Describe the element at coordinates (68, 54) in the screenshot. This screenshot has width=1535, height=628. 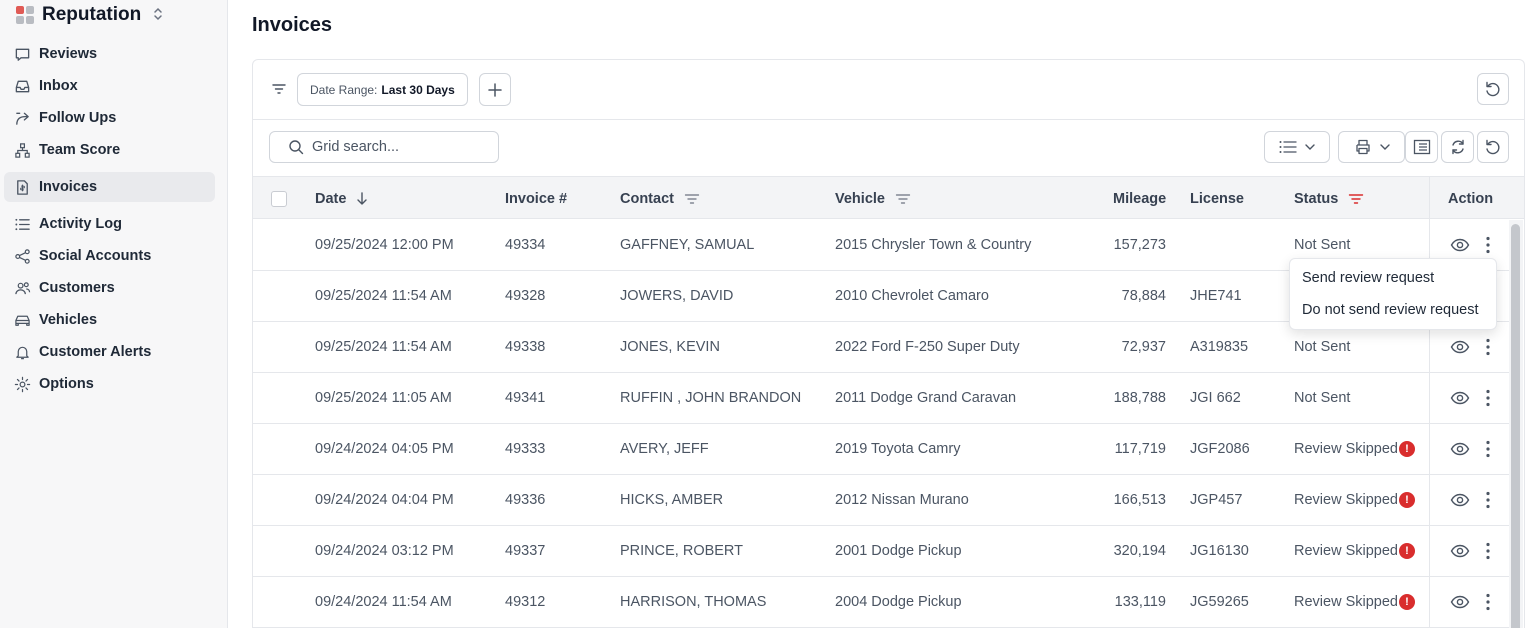
I see `sidebar-item-label: Reviews` at that location.